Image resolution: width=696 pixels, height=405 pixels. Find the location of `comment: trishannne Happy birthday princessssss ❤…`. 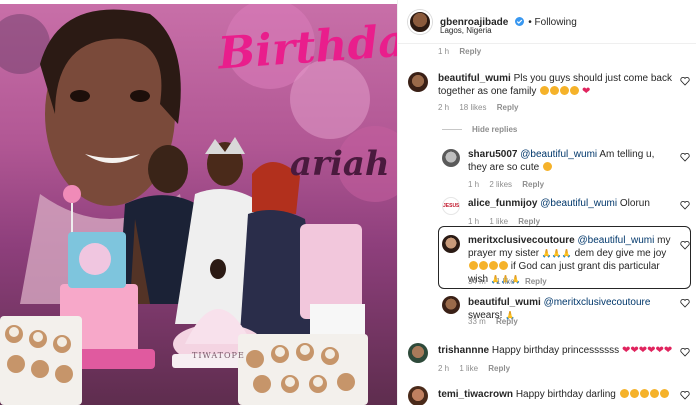

comment: trishannne Happy birthday princessssss ❤… is located at coordinates (558, 350).